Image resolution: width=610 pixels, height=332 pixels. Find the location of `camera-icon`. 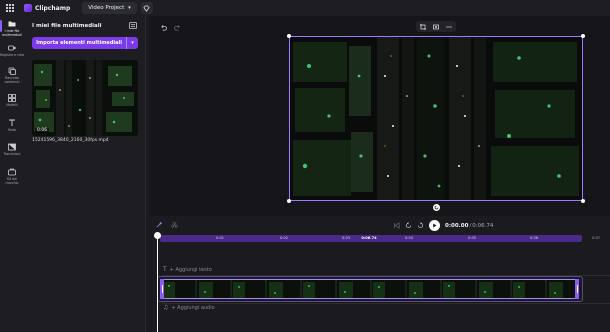

camera-icon is located at coordinates (12, 48).